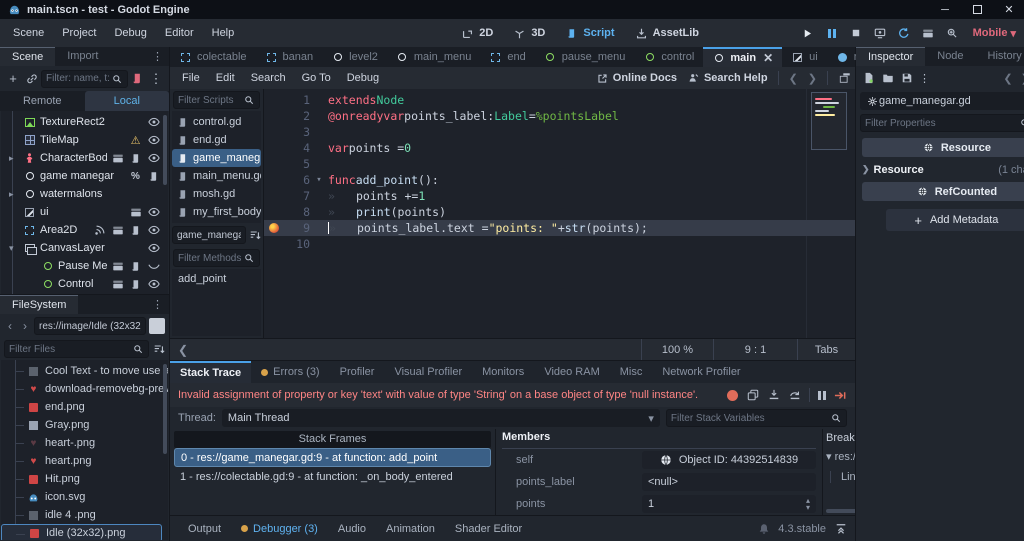 This screenshot has height=541, width=1024. I want to click on bottom-panel-shader-editor: Shader Editor, so click(488, 529).